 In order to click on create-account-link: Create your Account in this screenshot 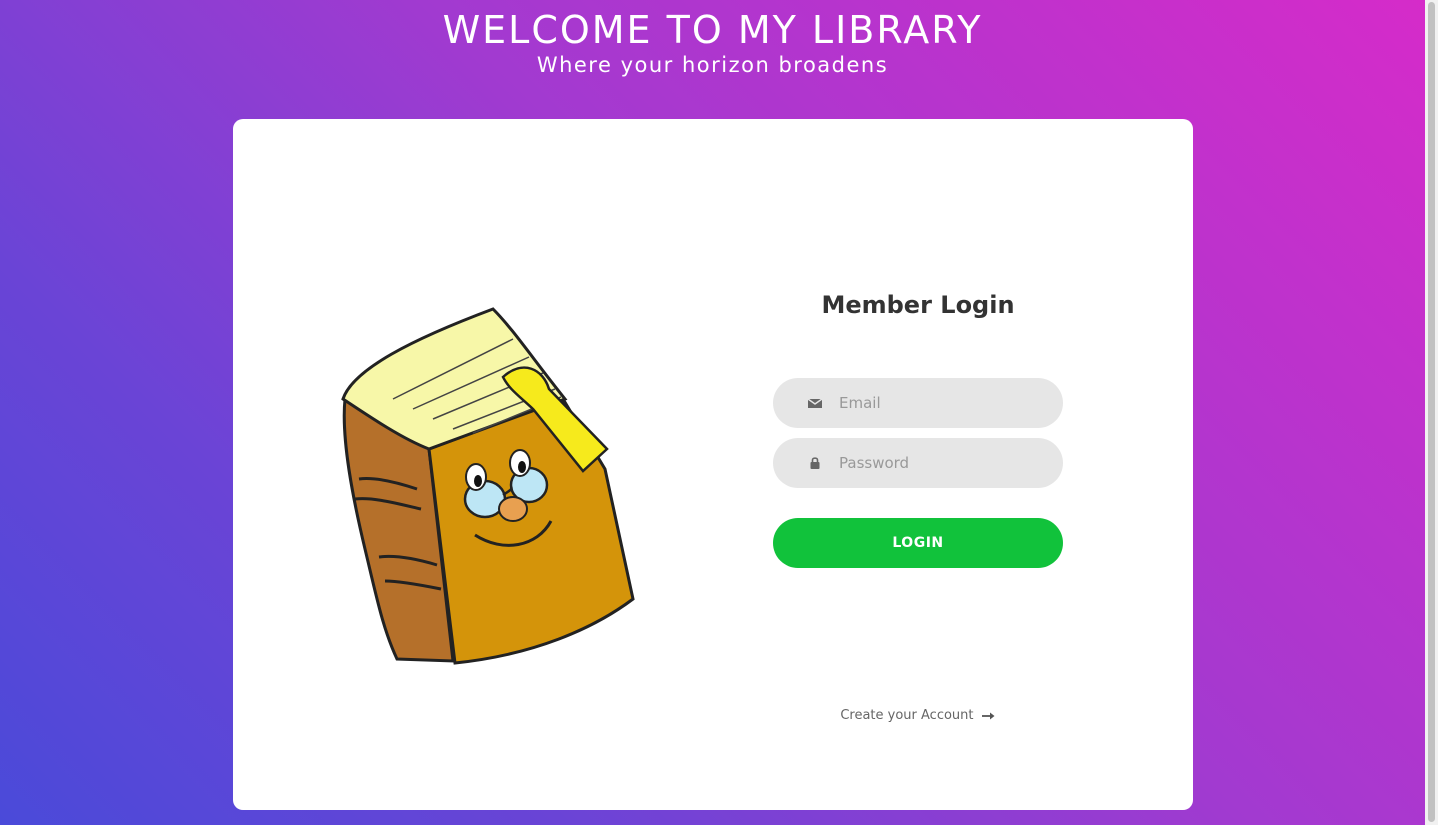, I will do `click(918, 715)`.